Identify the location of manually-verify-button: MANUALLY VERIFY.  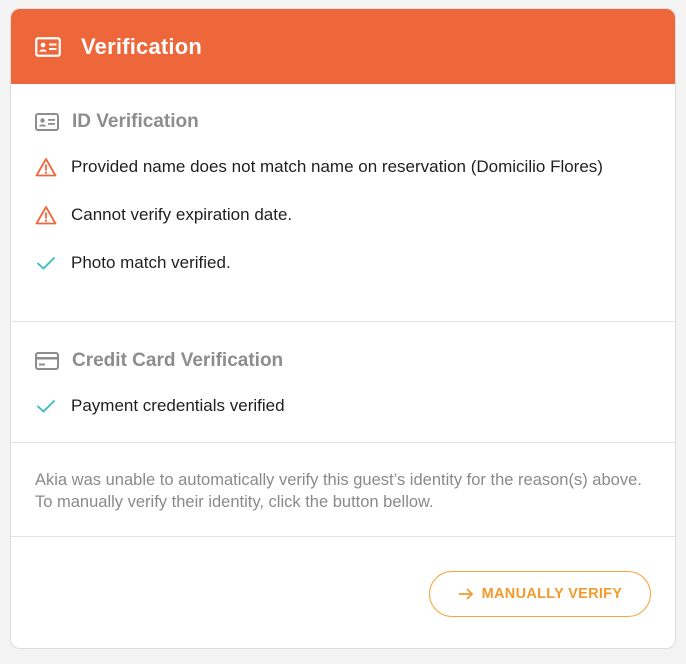
(540, 594).